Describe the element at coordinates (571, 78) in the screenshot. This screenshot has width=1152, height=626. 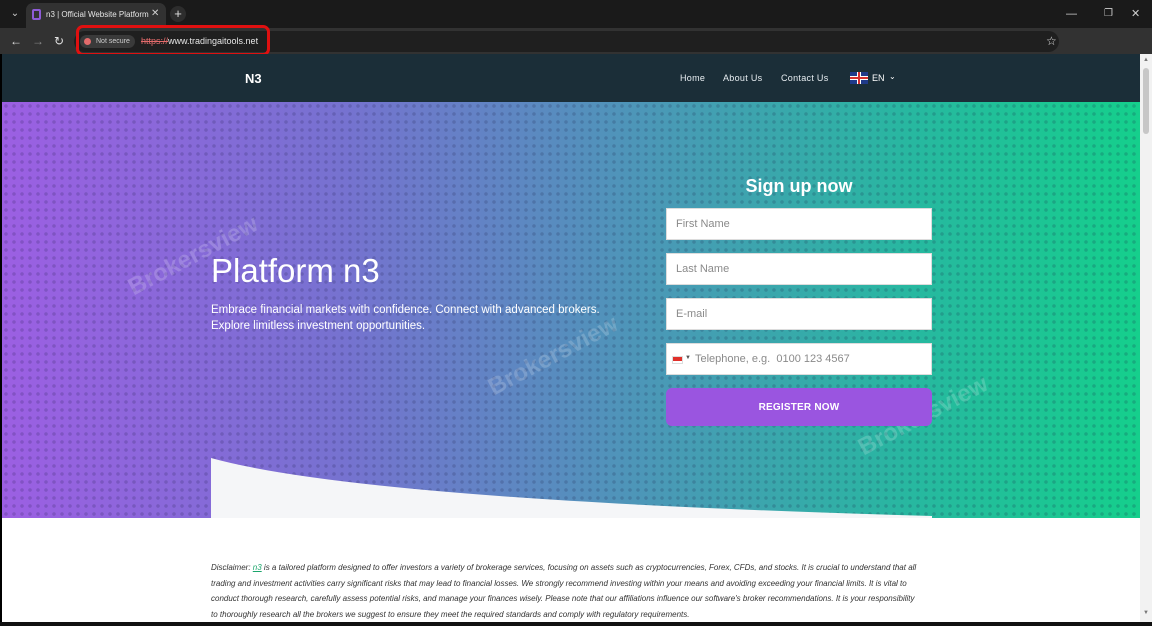
I see `site-header: N3 Home About Us Contact Us EN ⌄` at that location.